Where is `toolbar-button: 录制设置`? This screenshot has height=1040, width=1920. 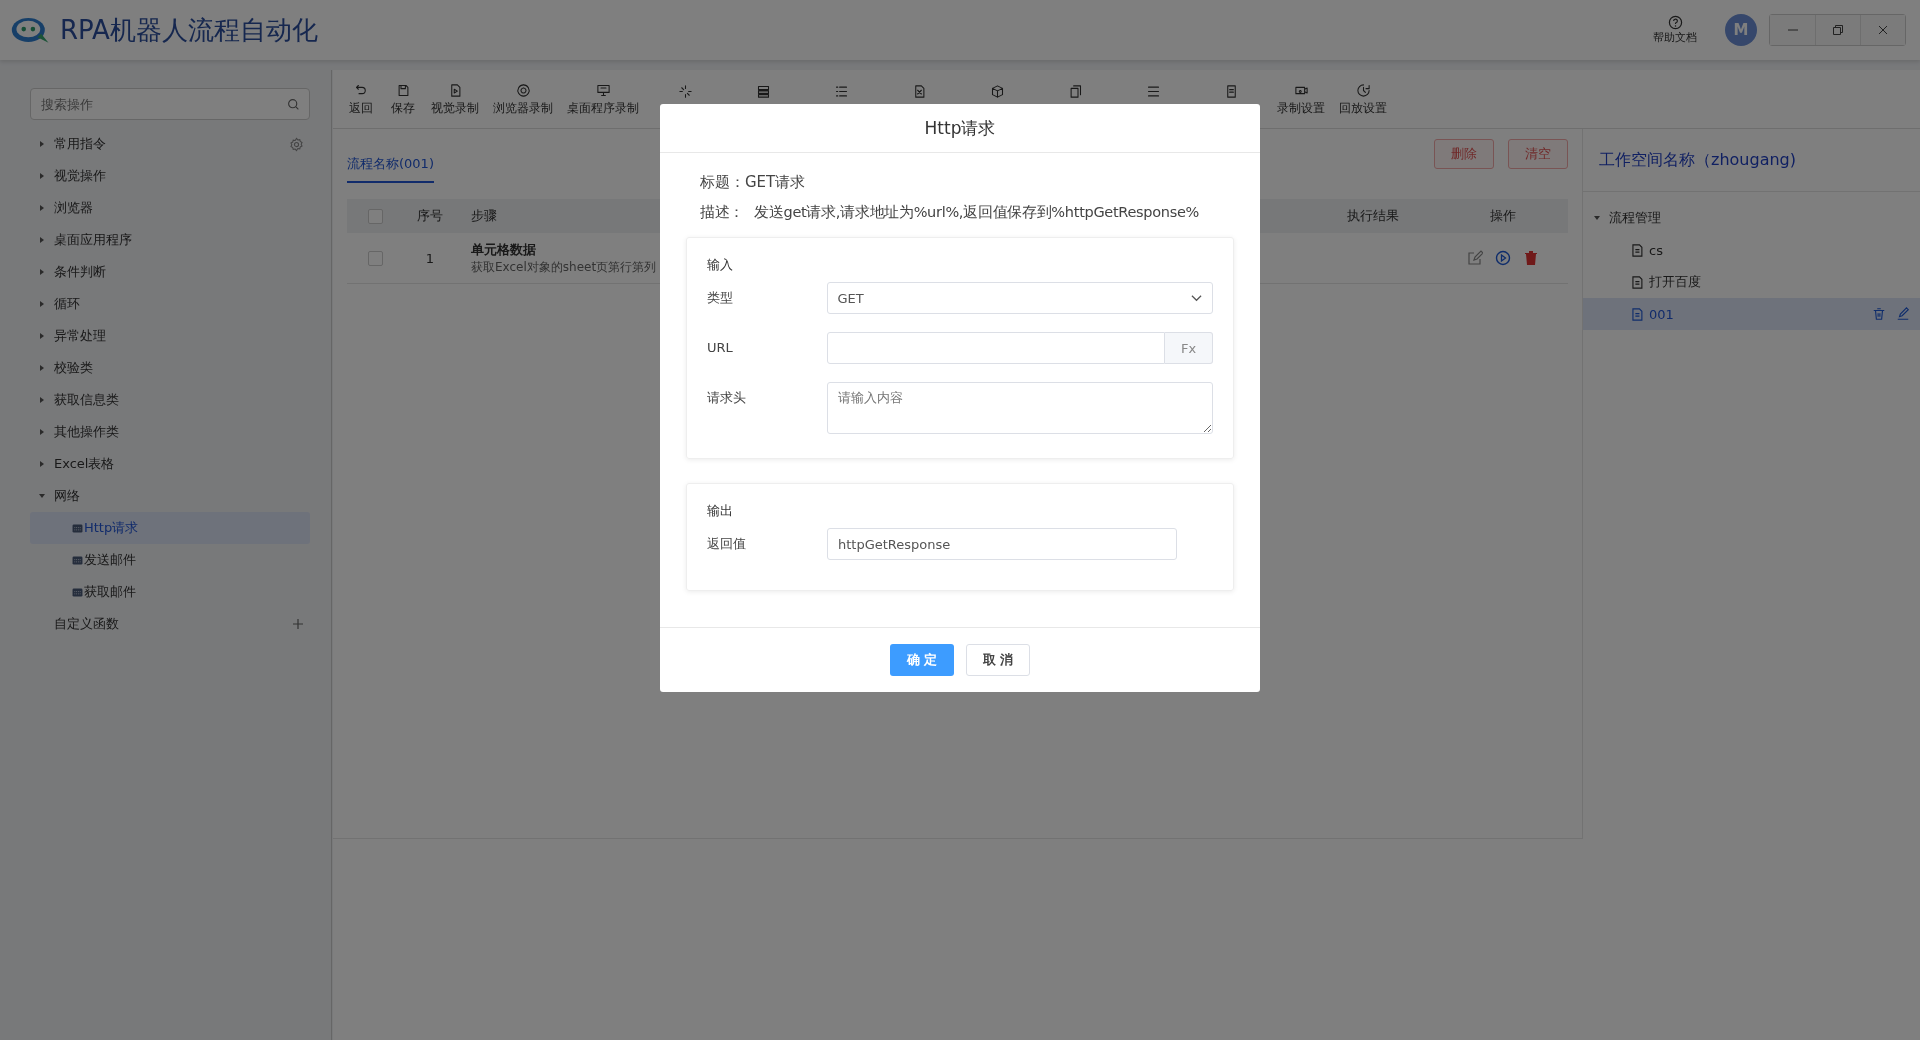 toolbar-button: 录制设置 is located at coordinates (1301, 99).